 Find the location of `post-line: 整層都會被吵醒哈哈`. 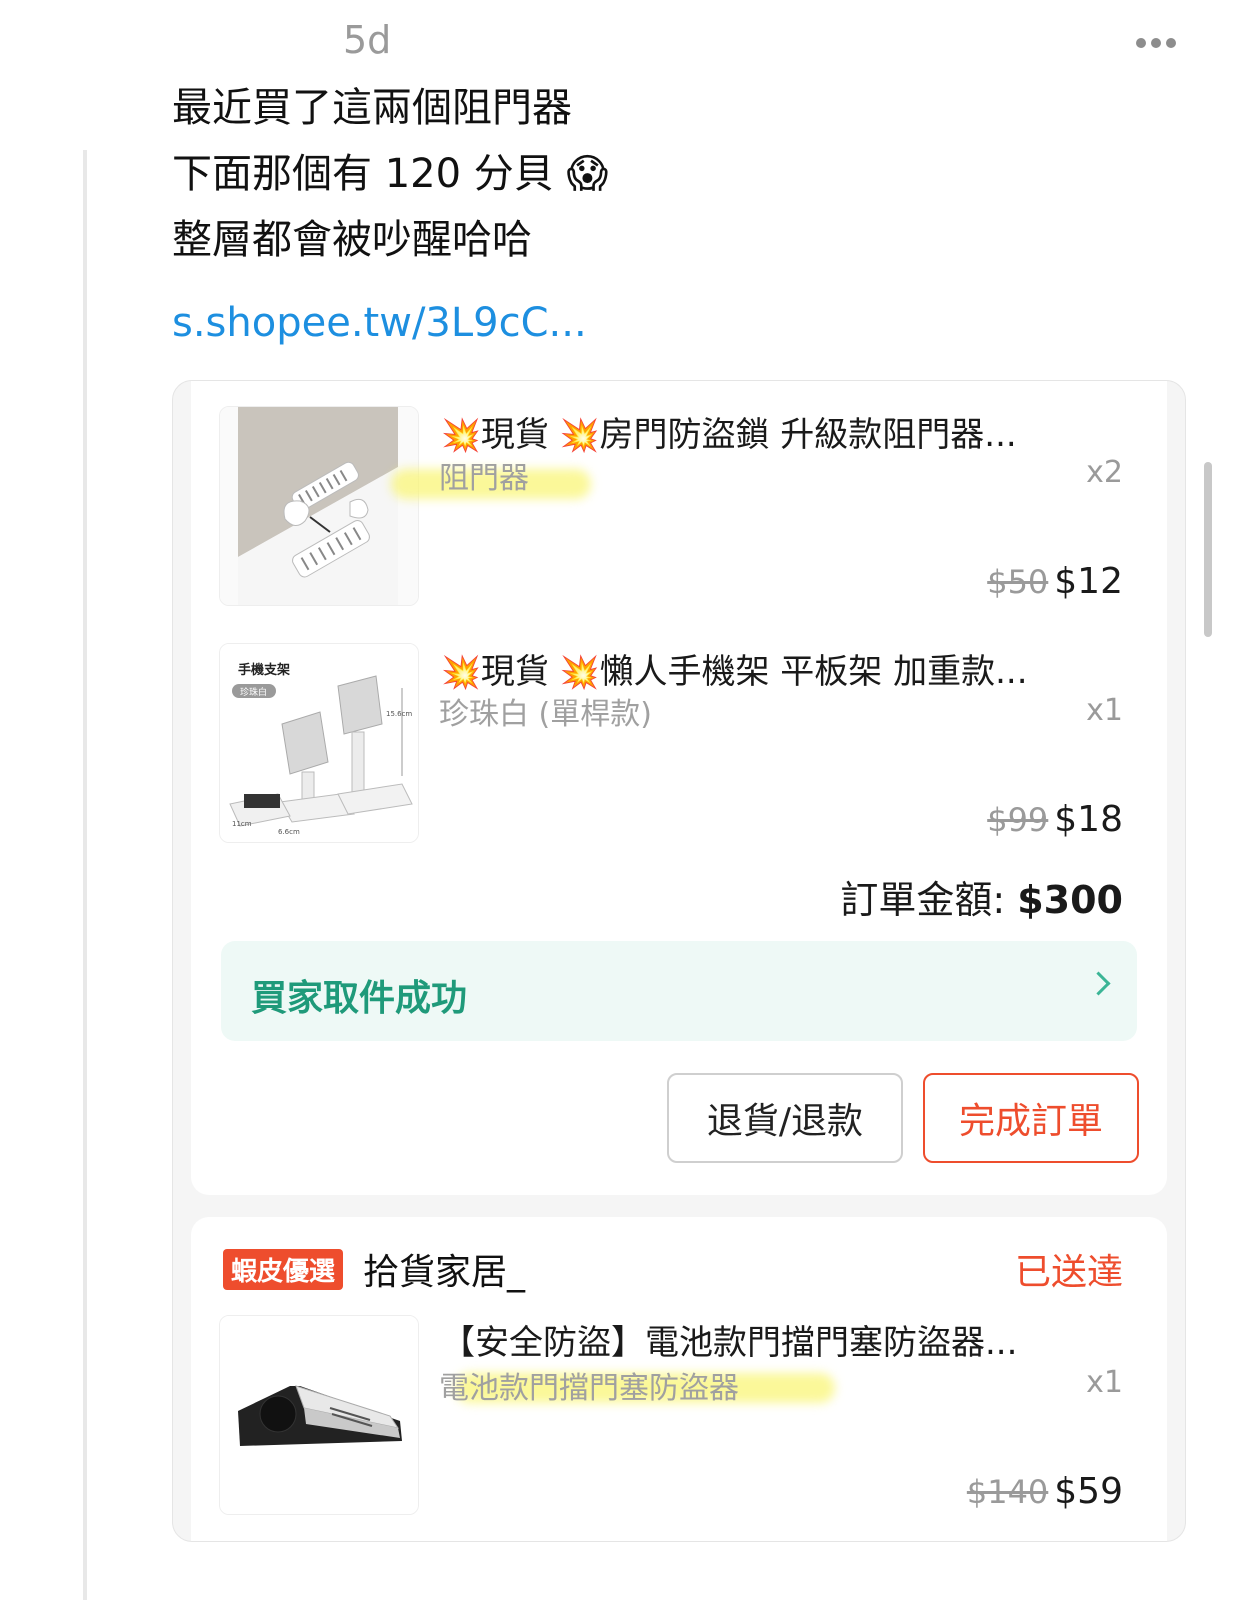

post-line: 整層都會被吵醒哈哈 is located at coordinates (352, 240).